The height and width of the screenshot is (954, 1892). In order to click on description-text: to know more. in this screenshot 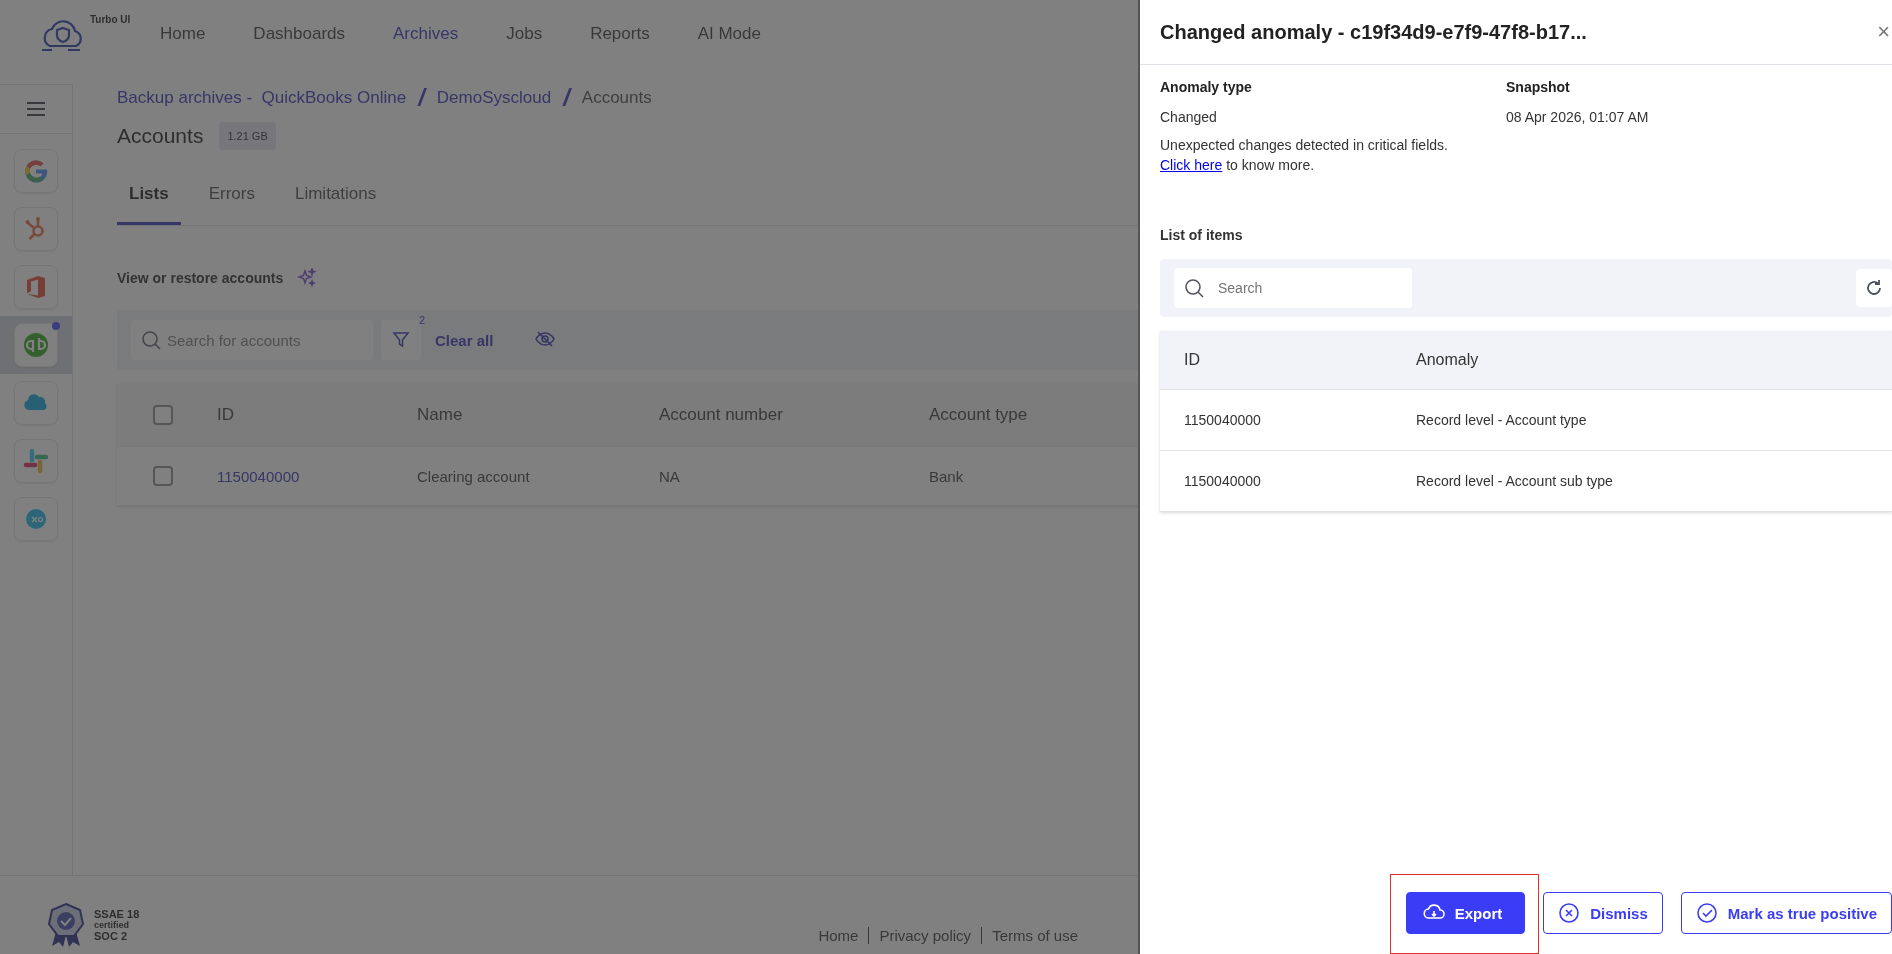, I will do `click(1270, 165)`.